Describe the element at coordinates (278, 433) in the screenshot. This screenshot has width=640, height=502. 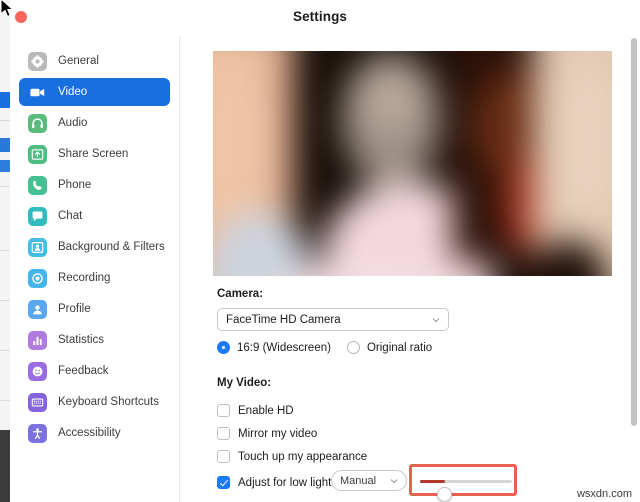
I see `checkbox-mirror-my-video-label: Mirror my video` at that location.